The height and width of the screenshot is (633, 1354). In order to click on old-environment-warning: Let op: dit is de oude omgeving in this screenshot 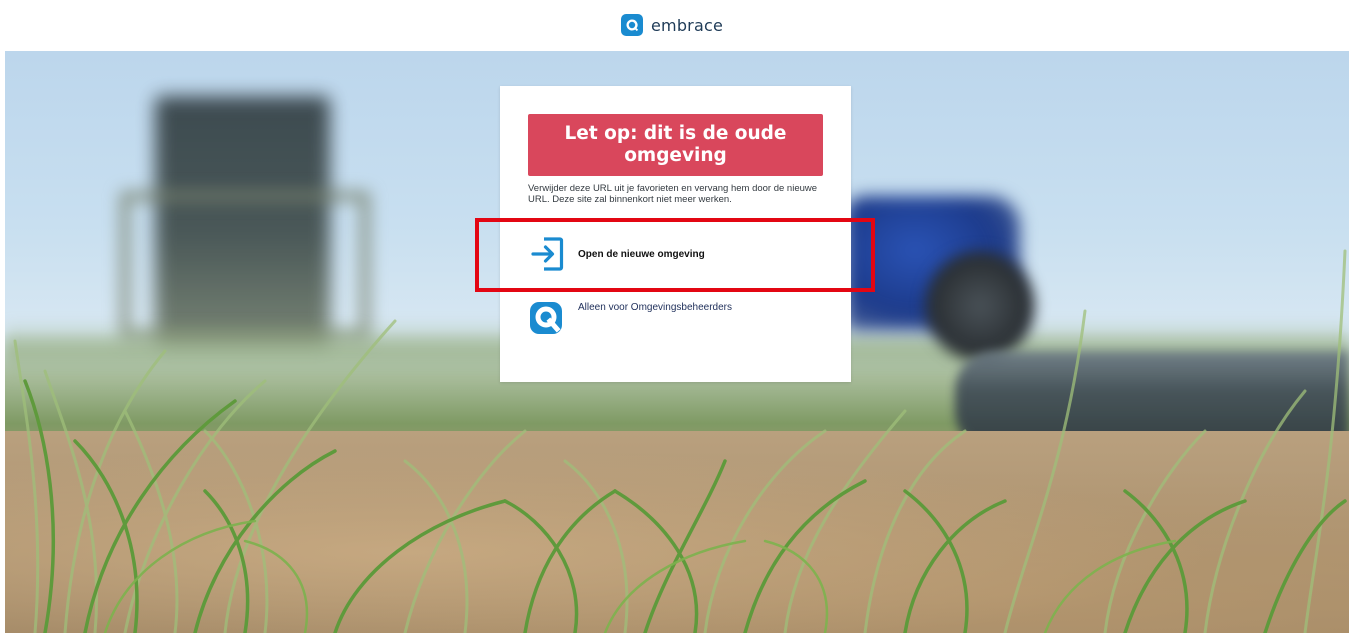, I will do `click(675, 145)`.